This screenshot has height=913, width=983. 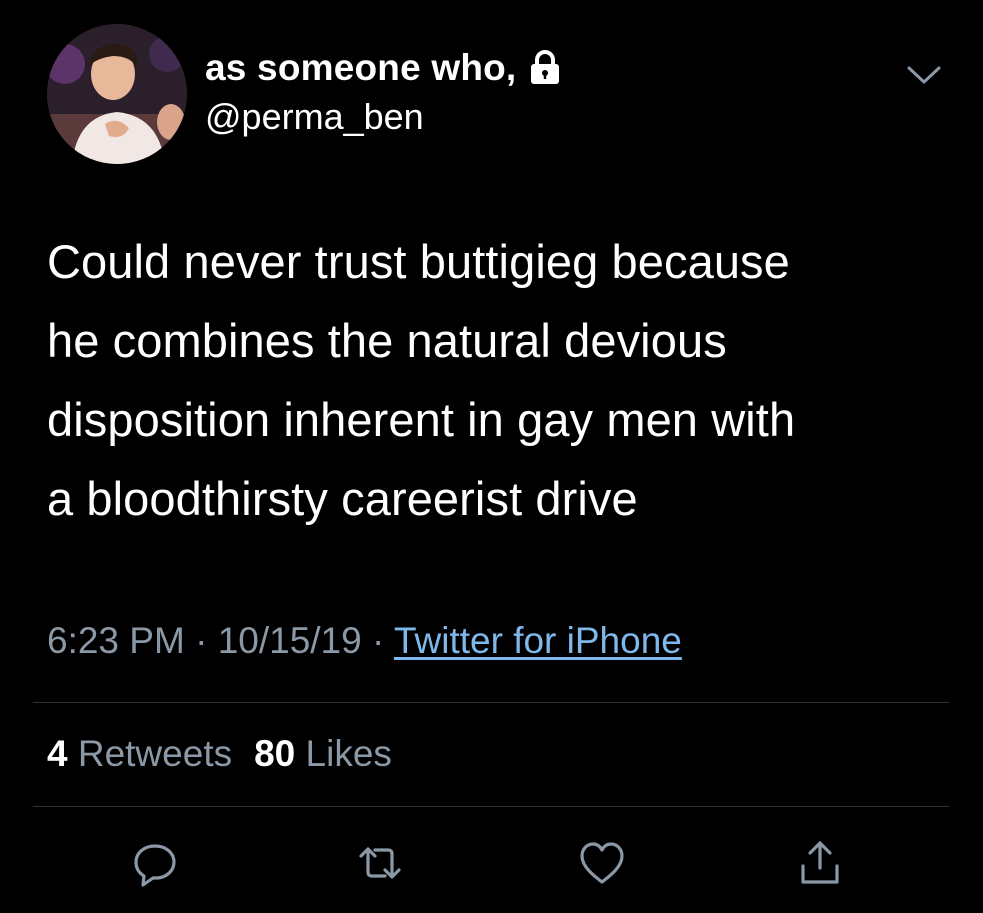 I want to click on like-button, so click(x=602, y=863).